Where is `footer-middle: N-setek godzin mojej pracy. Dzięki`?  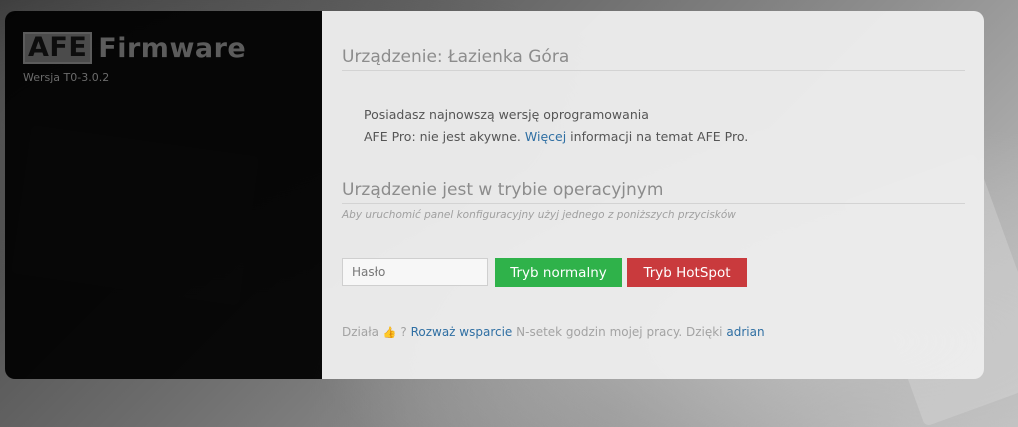 footer-middle: N-setek godzin mojej pracy. Dzięki is located at coordinates (619, 332).